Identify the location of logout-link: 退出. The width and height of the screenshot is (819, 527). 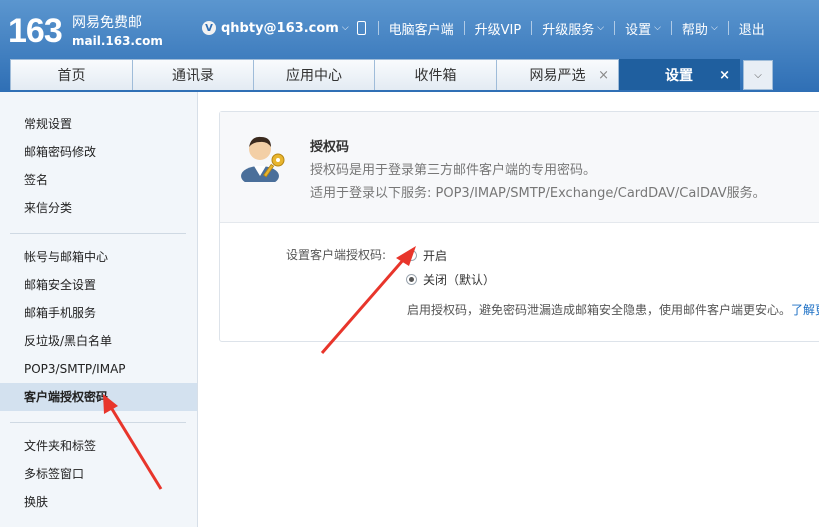
(752, 28).